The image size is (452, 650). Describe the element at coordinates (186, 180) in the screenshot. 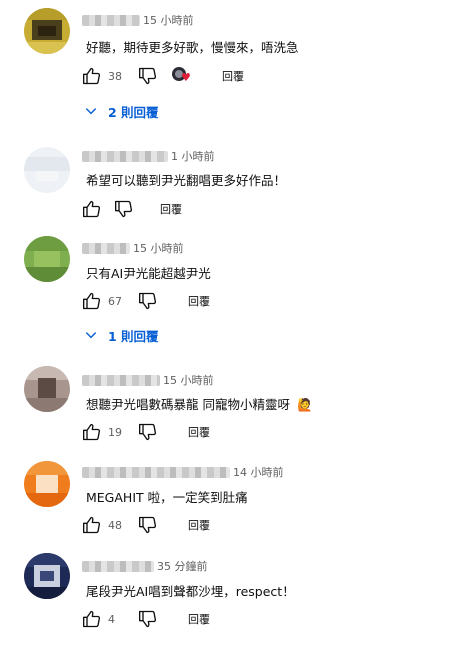

I see `comment-text: 希望可以聽到尹光翻唱更多好作品！` at that location.